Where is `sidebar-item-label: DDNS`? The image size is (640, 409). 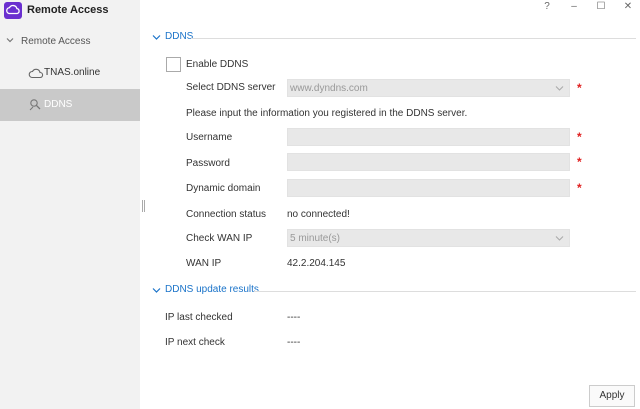
sidebar-item-label: DDNS is located at coordinates (58, 104).